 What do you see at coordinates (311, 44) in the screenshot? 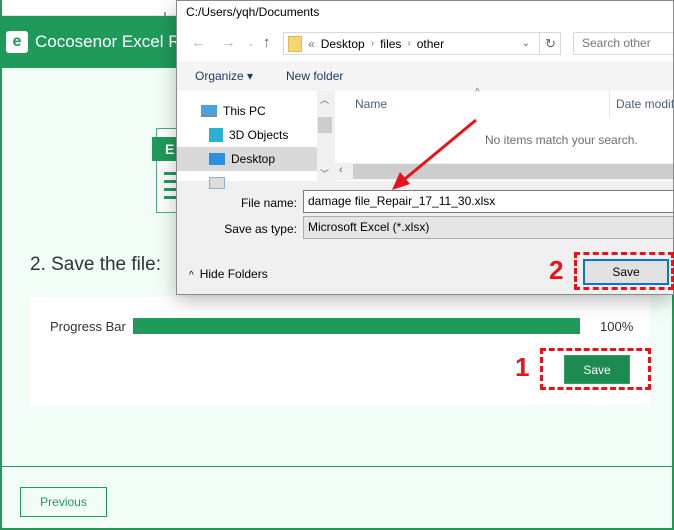
I see `breadcrumb-overflow-icon: «` at bounding box center [311, 44].